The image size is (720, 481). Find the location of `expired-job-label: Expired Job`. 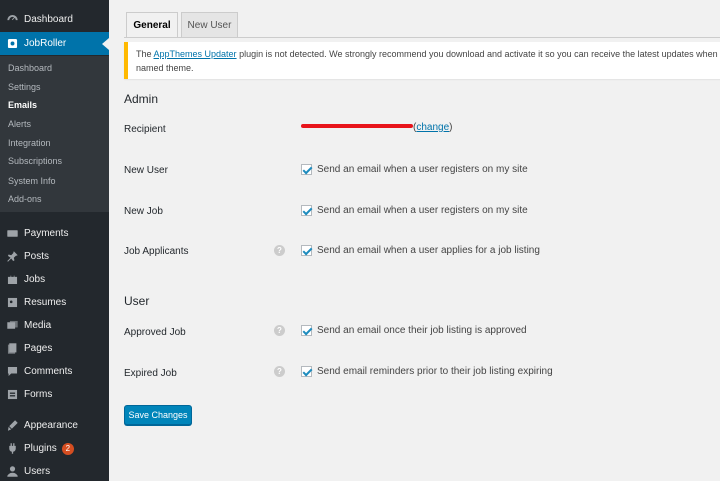

expired-job-label: Expired Job is located at coordinates (150, 373).